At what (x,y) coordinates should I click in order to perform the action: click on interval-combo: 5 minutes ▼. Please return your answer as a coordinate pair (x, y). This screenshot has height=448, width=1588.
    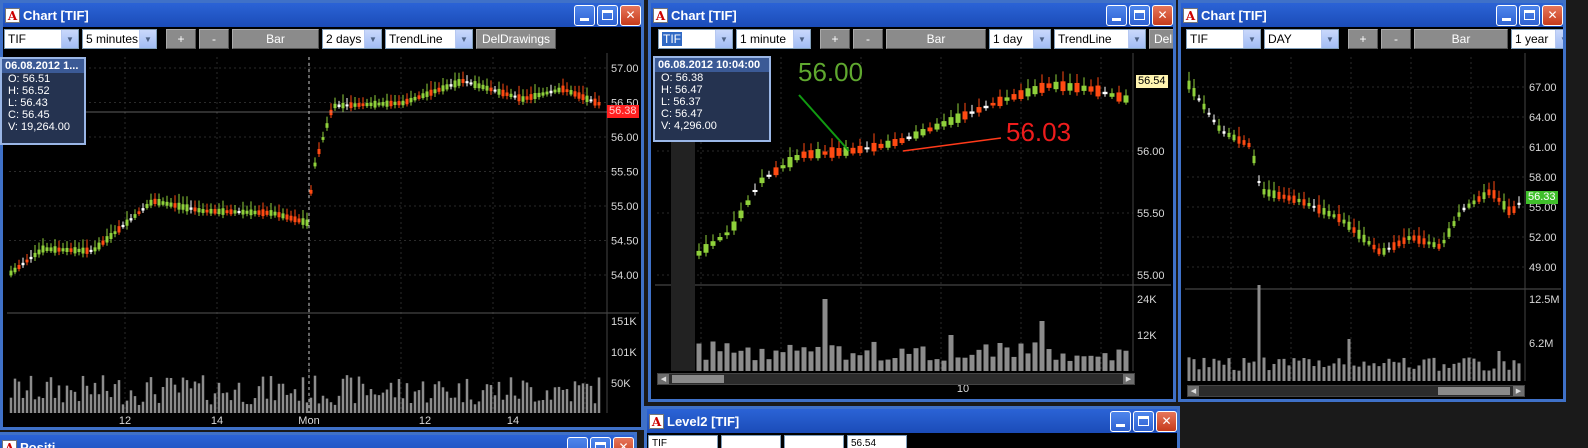
    Looking at the image, I should click on (119, 39).